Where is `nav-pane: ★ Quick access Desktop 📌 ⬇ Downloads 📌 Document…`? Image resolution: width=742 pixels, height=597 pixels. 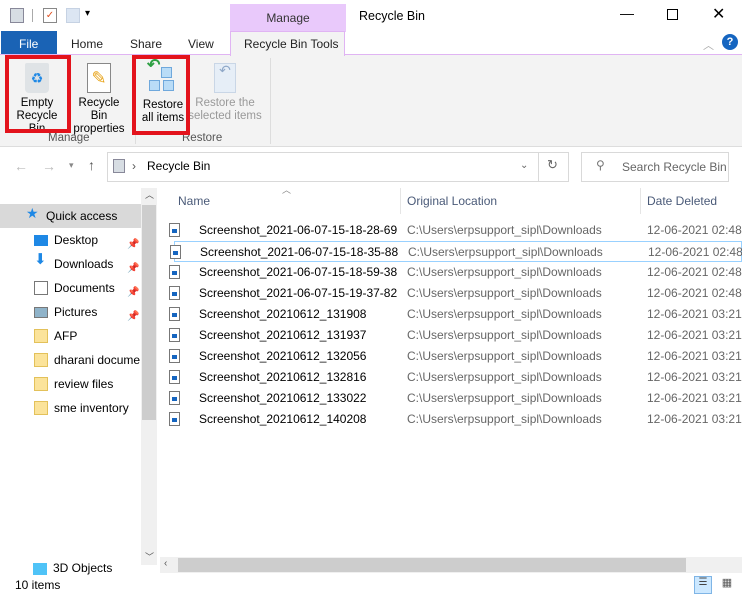
nav-pane: ★ Quick access Desktop 📌 ⬇ Downloads 📌 Document… is located at coordinates (80, 381).